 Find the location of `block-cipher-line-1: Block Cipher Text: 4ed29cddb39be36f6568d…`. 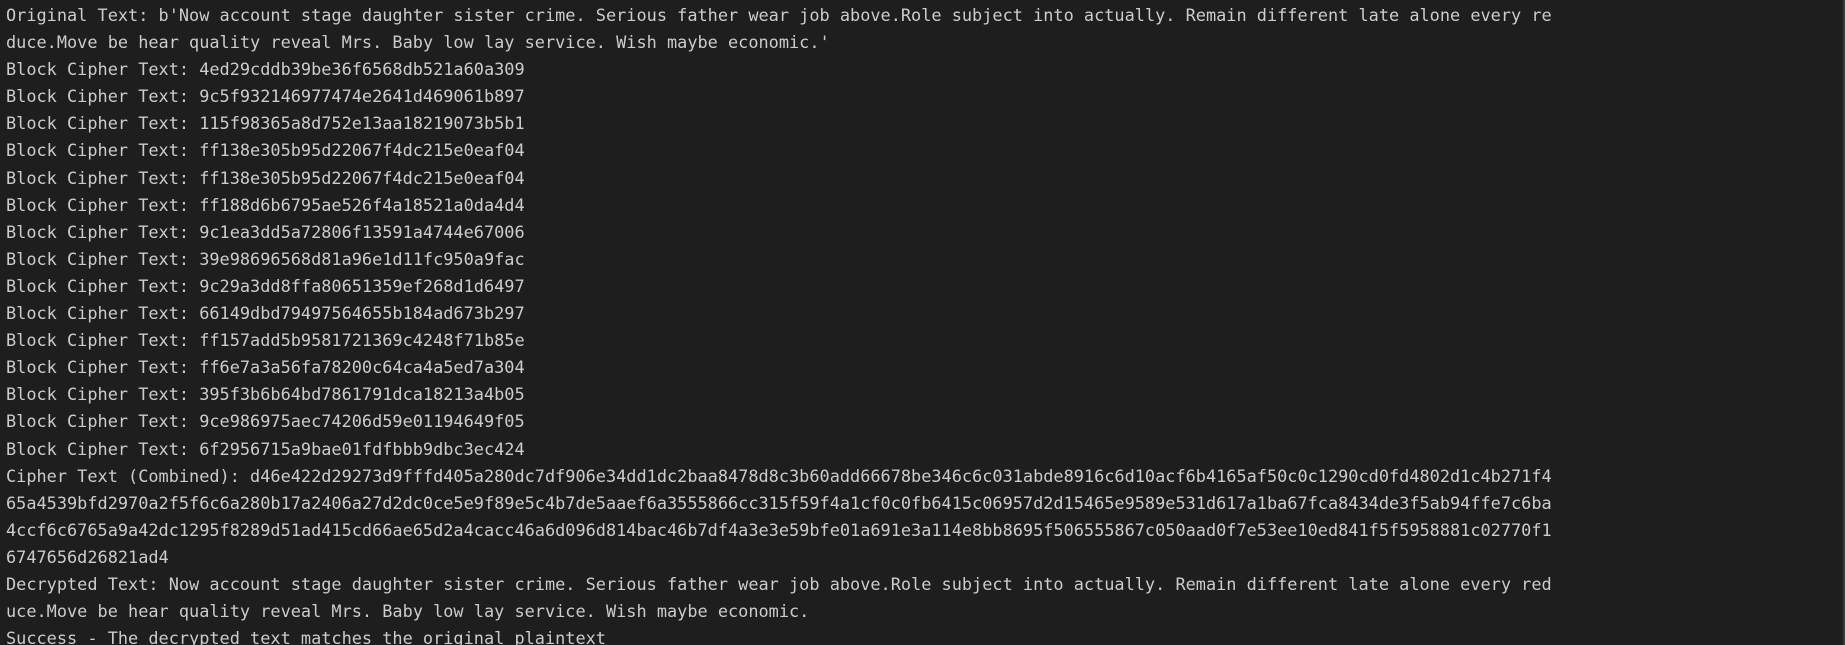

block-cipher-line-1: Block Cipher Text: 4ed29cddb39be36f6568d… is located at coordinates (265, 69).